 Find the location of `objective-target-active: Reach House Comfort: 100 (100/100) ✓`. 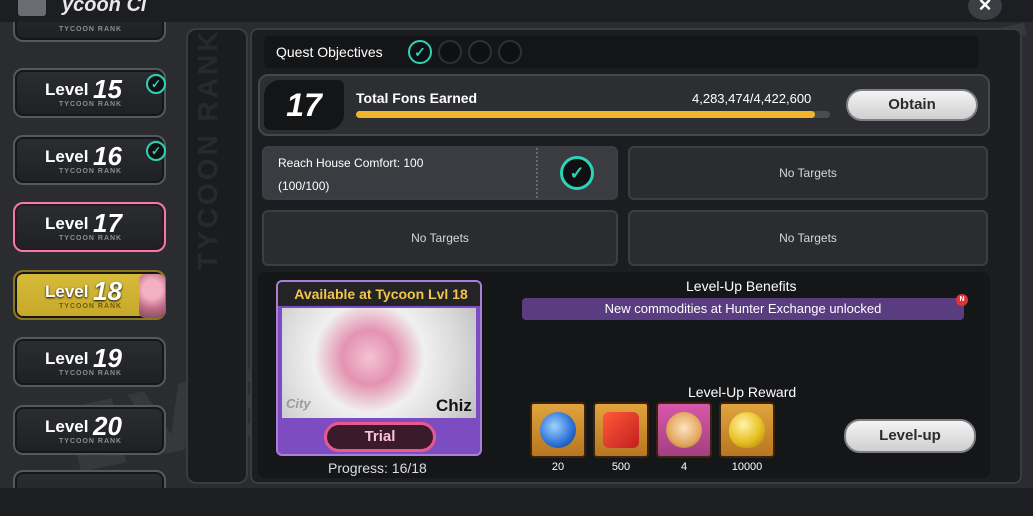

objective-target-active: Reach House Comfort: 100 (100/100) ✓ is located at coordinates (440, 173).